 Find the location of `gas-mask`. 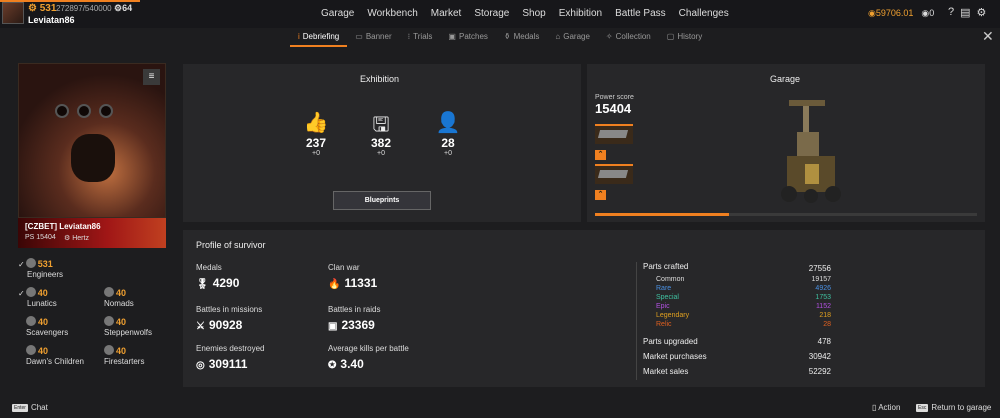

gas-mask is located at coordinates (93, 158).